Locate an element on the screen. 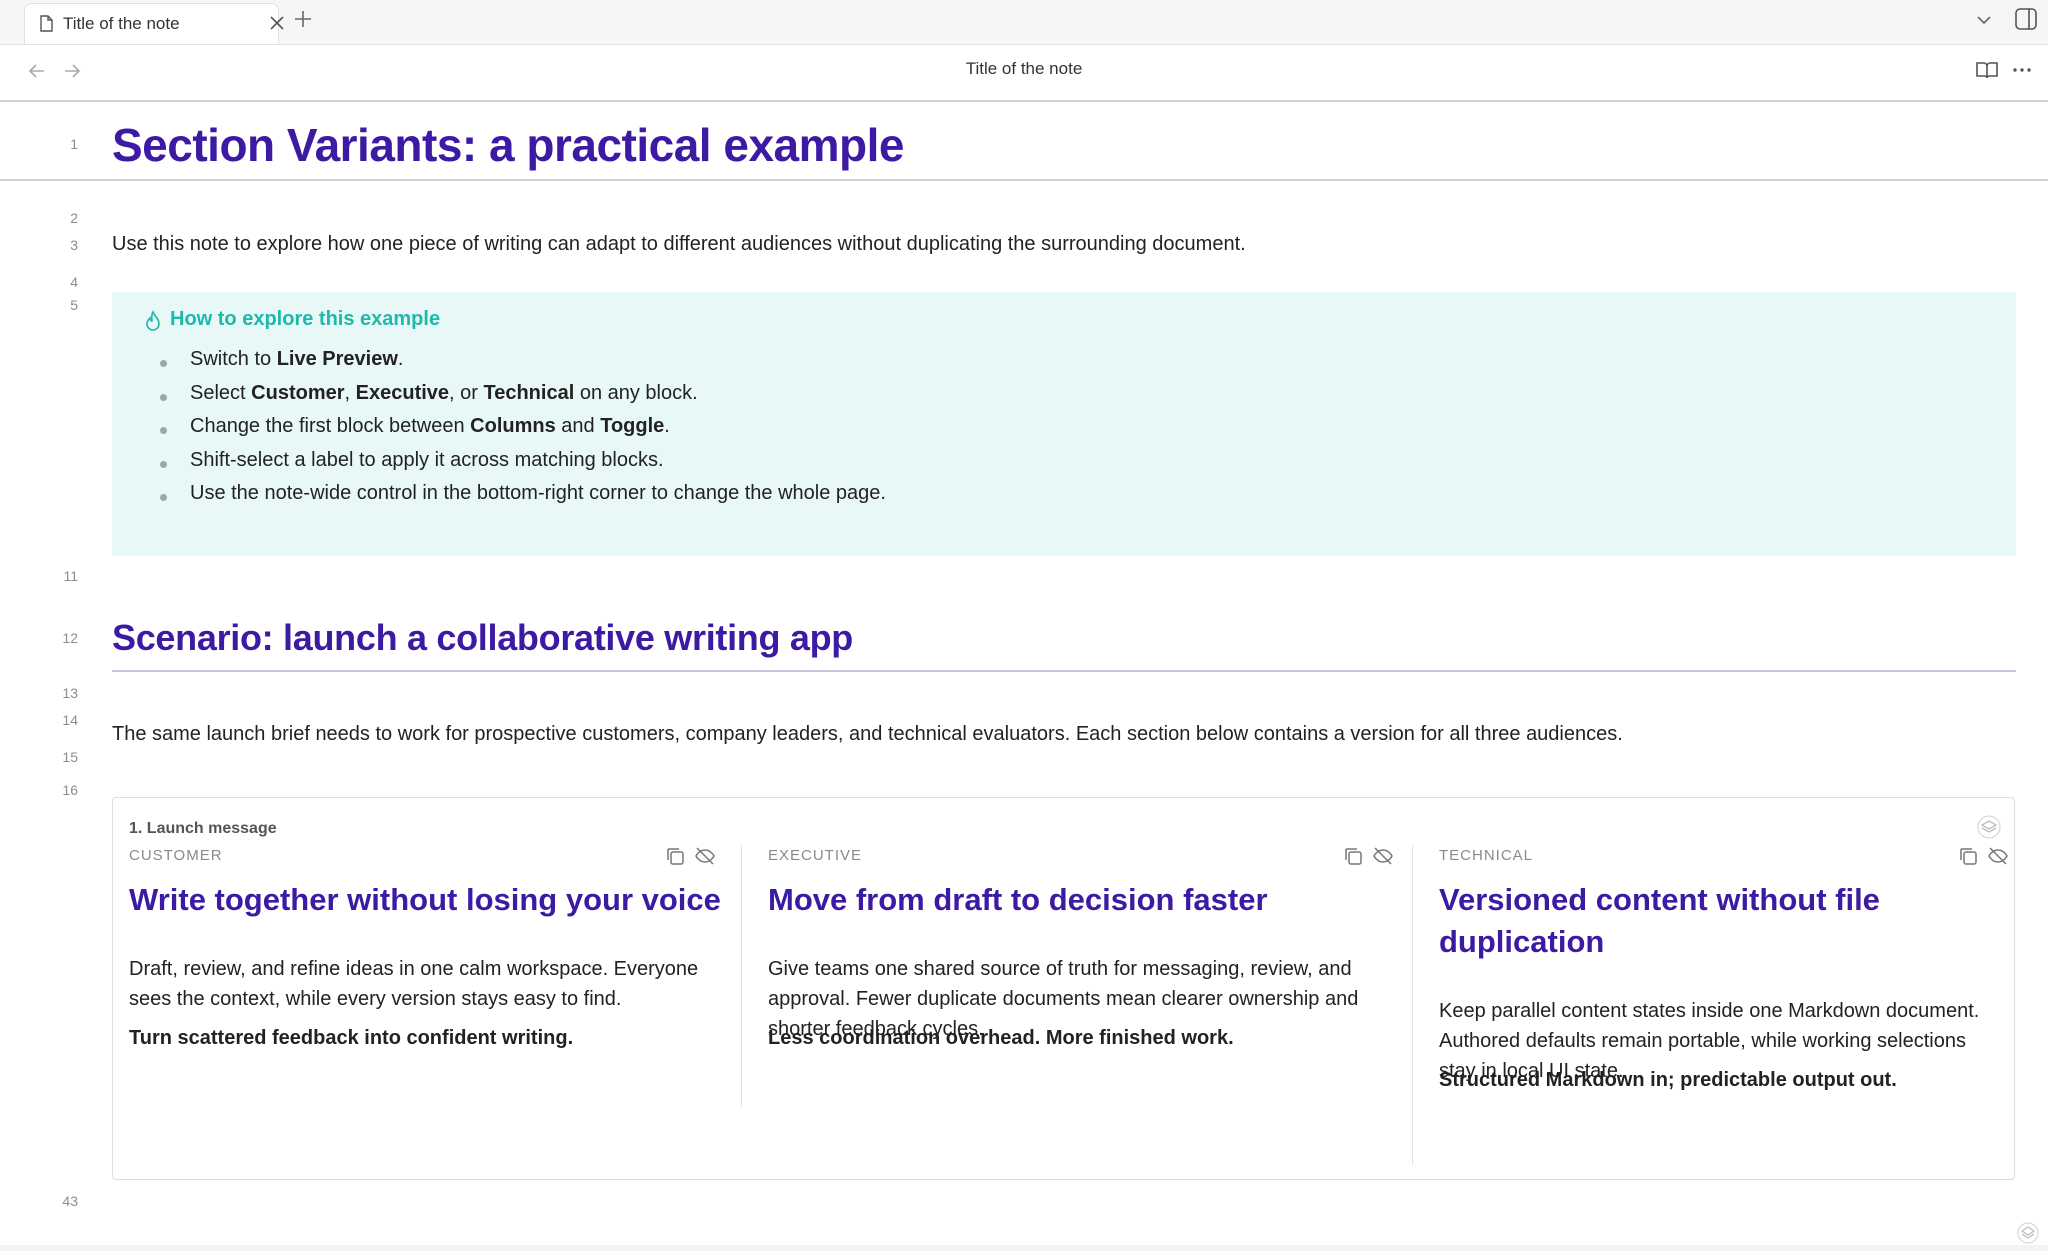  bold-text: Customer is located at coordinates (298, 392).